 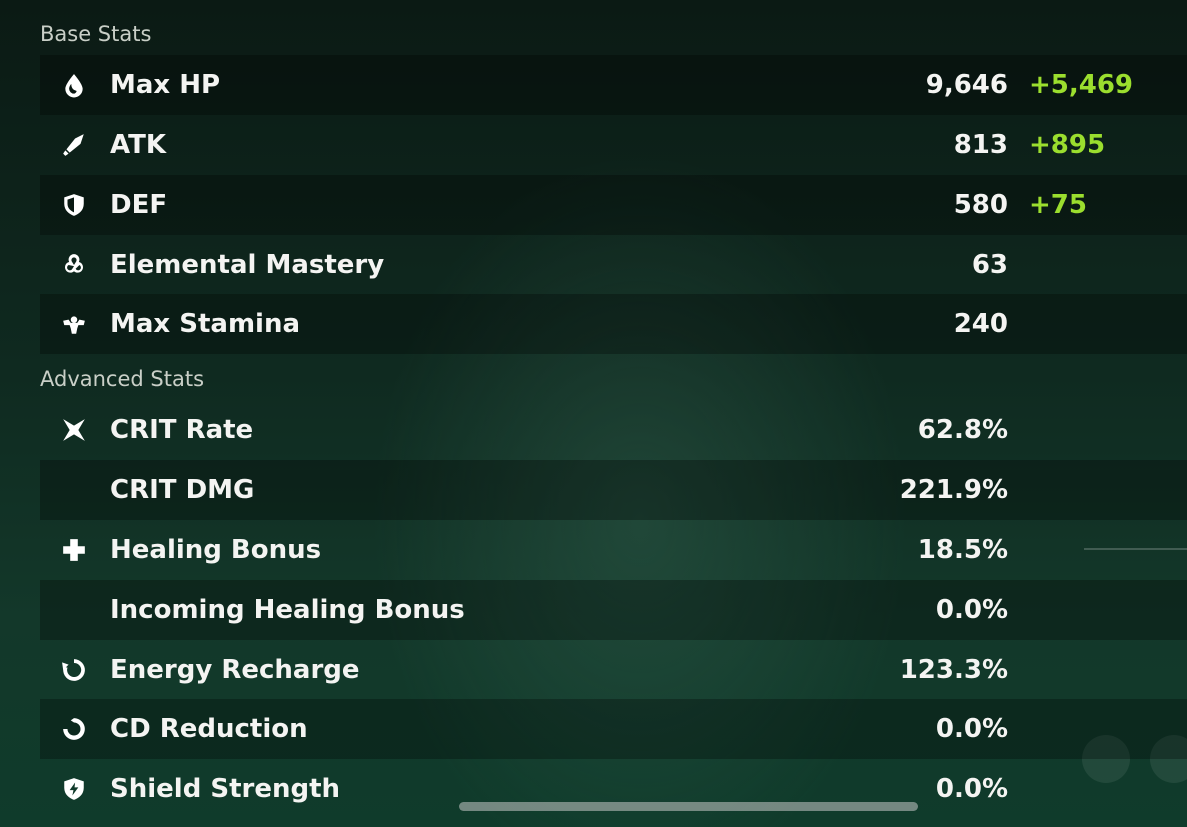 What do you see at coordinates (225, 789) in the screenshot?
I see `stat-label: Shield Strength` at bounding box center [225, 789].